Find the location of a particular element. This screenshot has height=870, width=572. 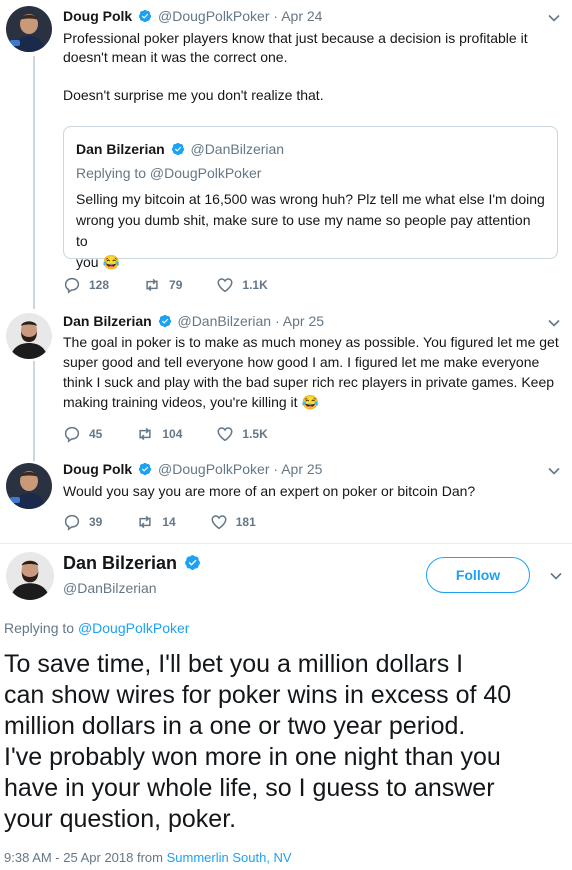

like-count: 1.1K is located at coordinates (255, 285).